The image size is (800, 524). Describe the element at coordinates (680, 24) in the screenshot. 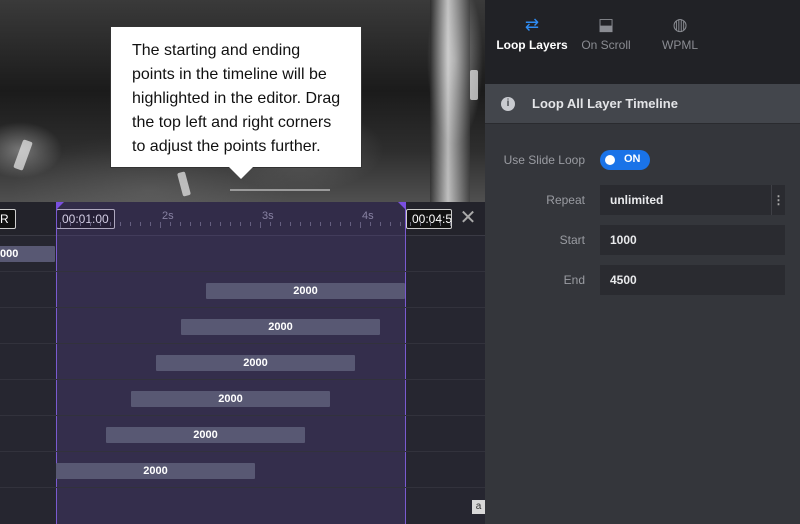

I see `globe-icon: ◍` at that location.